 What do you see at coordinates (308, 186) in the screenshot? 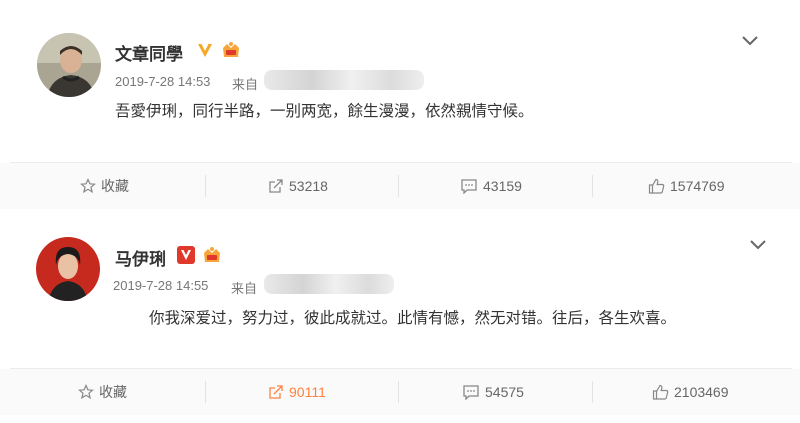
I see `repost-count: 53218` at bounding box center [308, 186].